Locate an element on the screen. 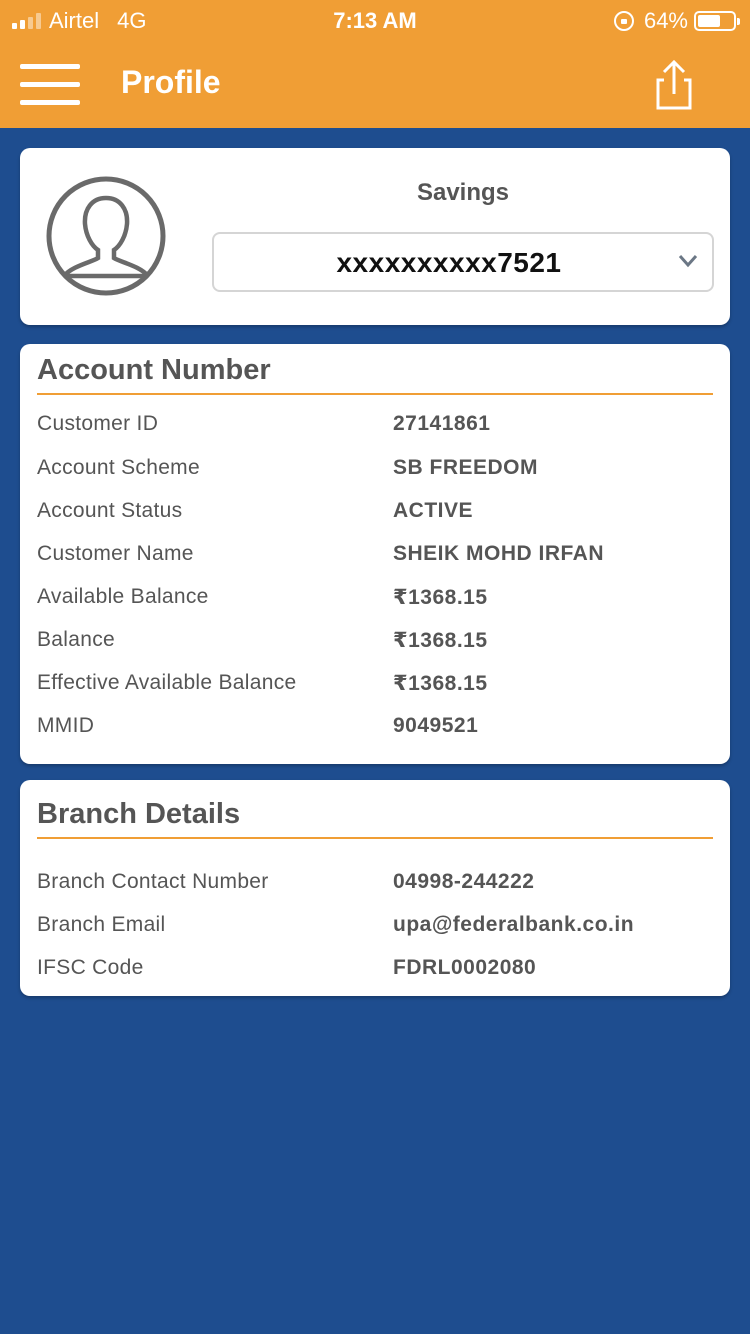  hamburger-icon is located at coordinates (50, 86).